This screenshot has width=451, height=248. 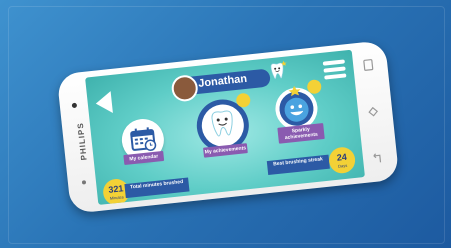 What do you see at coordinates (143, 141) in the screenshot?
I see `calendar-tile: My calendar` at bounding box center [143, 141].